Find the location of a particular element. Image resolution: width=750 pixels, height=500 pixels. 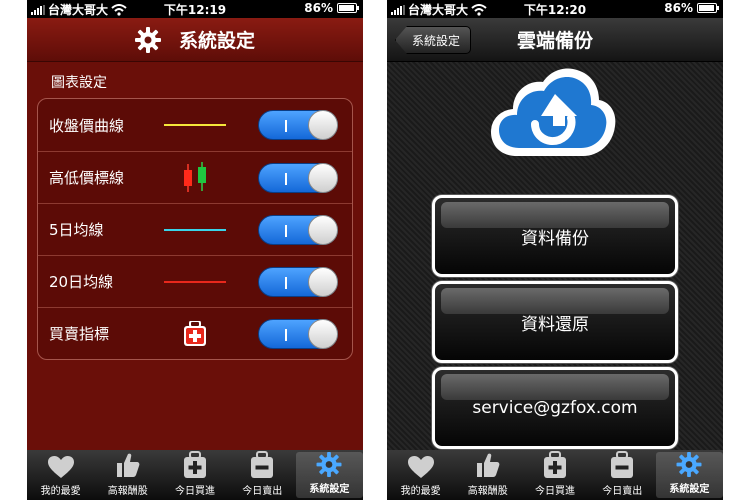

close-price-toggle is located at coordinates (298, 125).